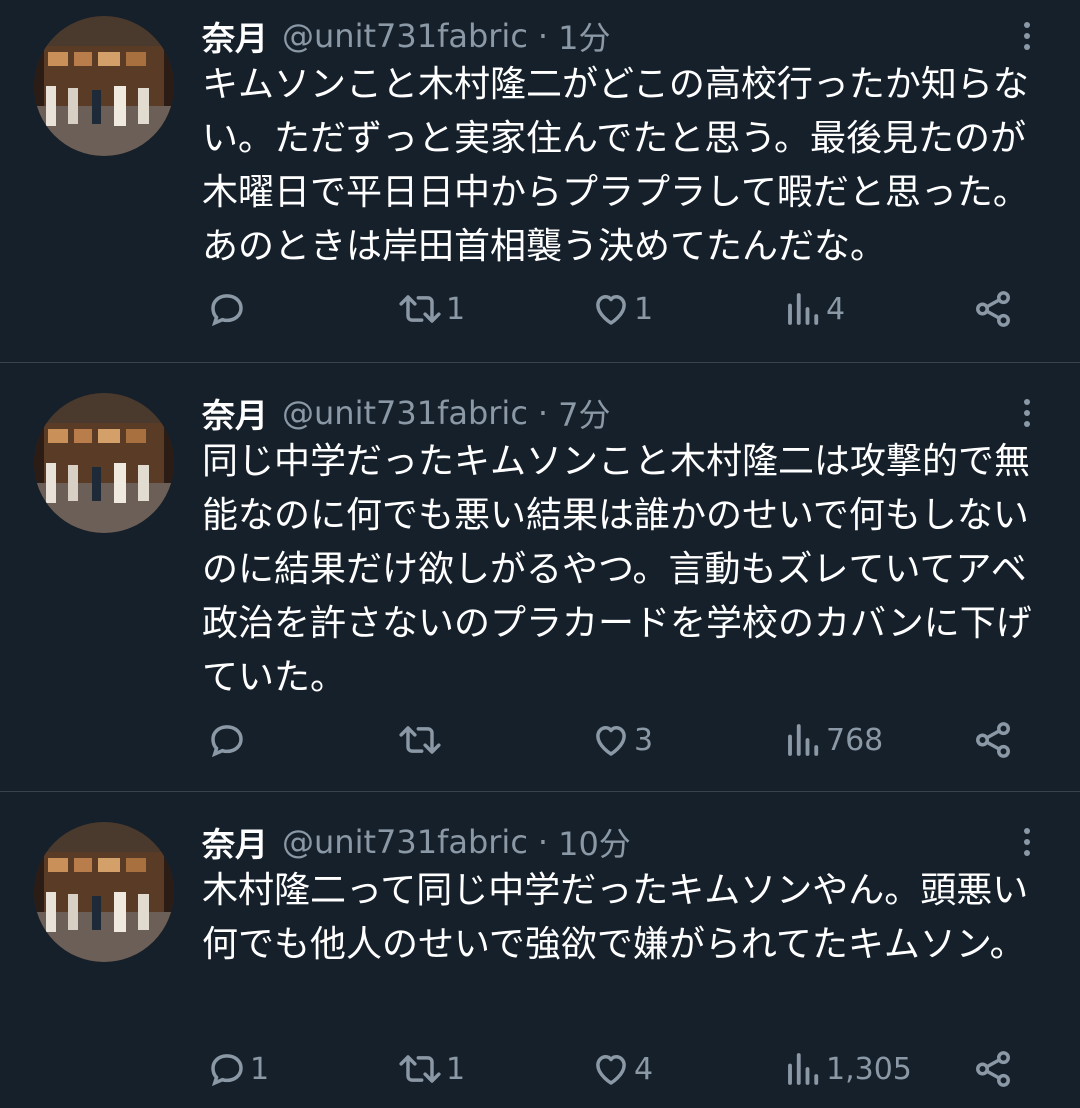  Describe the element at coordinates (540, 309) in the screenshot. I see `tweet-actions: 1 1 4` at that location.